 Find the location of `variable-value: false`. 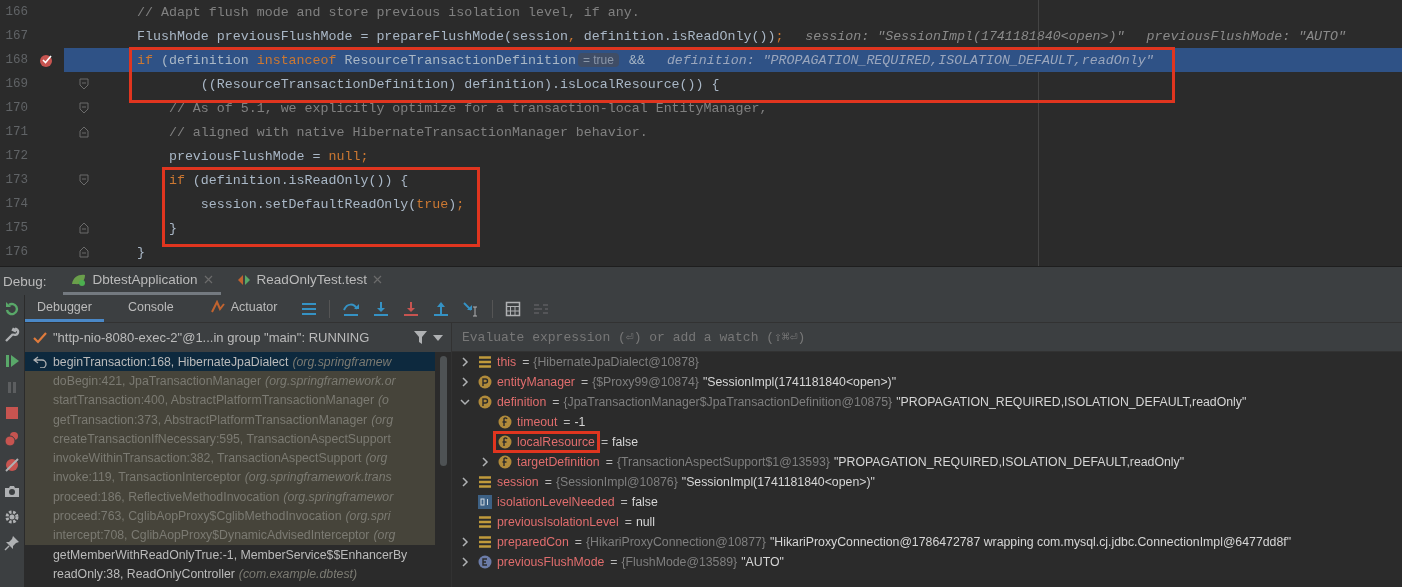

variable-value: false is located at coordinates (625, 442).